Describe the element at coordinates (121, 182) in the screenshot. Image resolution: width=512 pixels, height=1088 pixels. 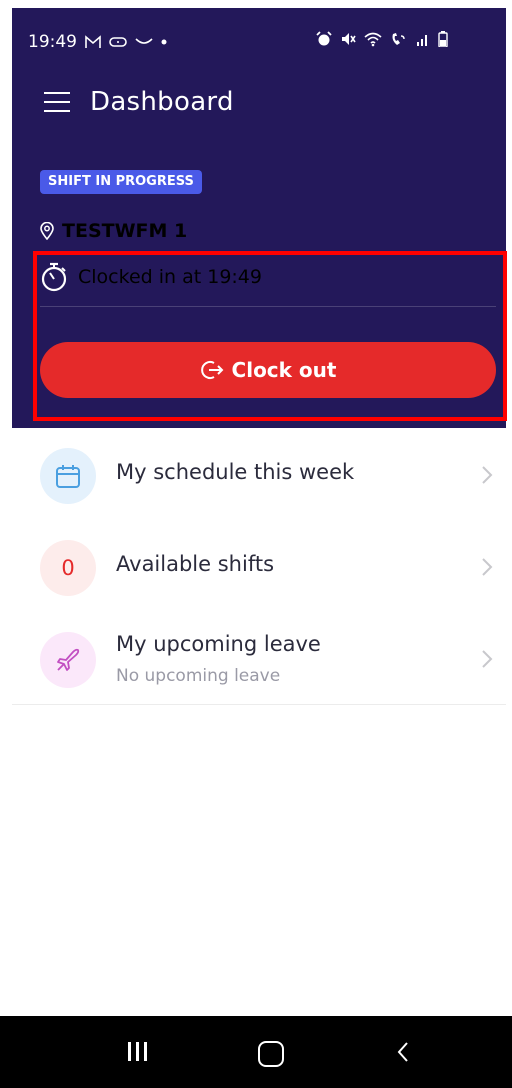
I see `shift-status-badge: SHIFT IN PROGRESS` at that location.